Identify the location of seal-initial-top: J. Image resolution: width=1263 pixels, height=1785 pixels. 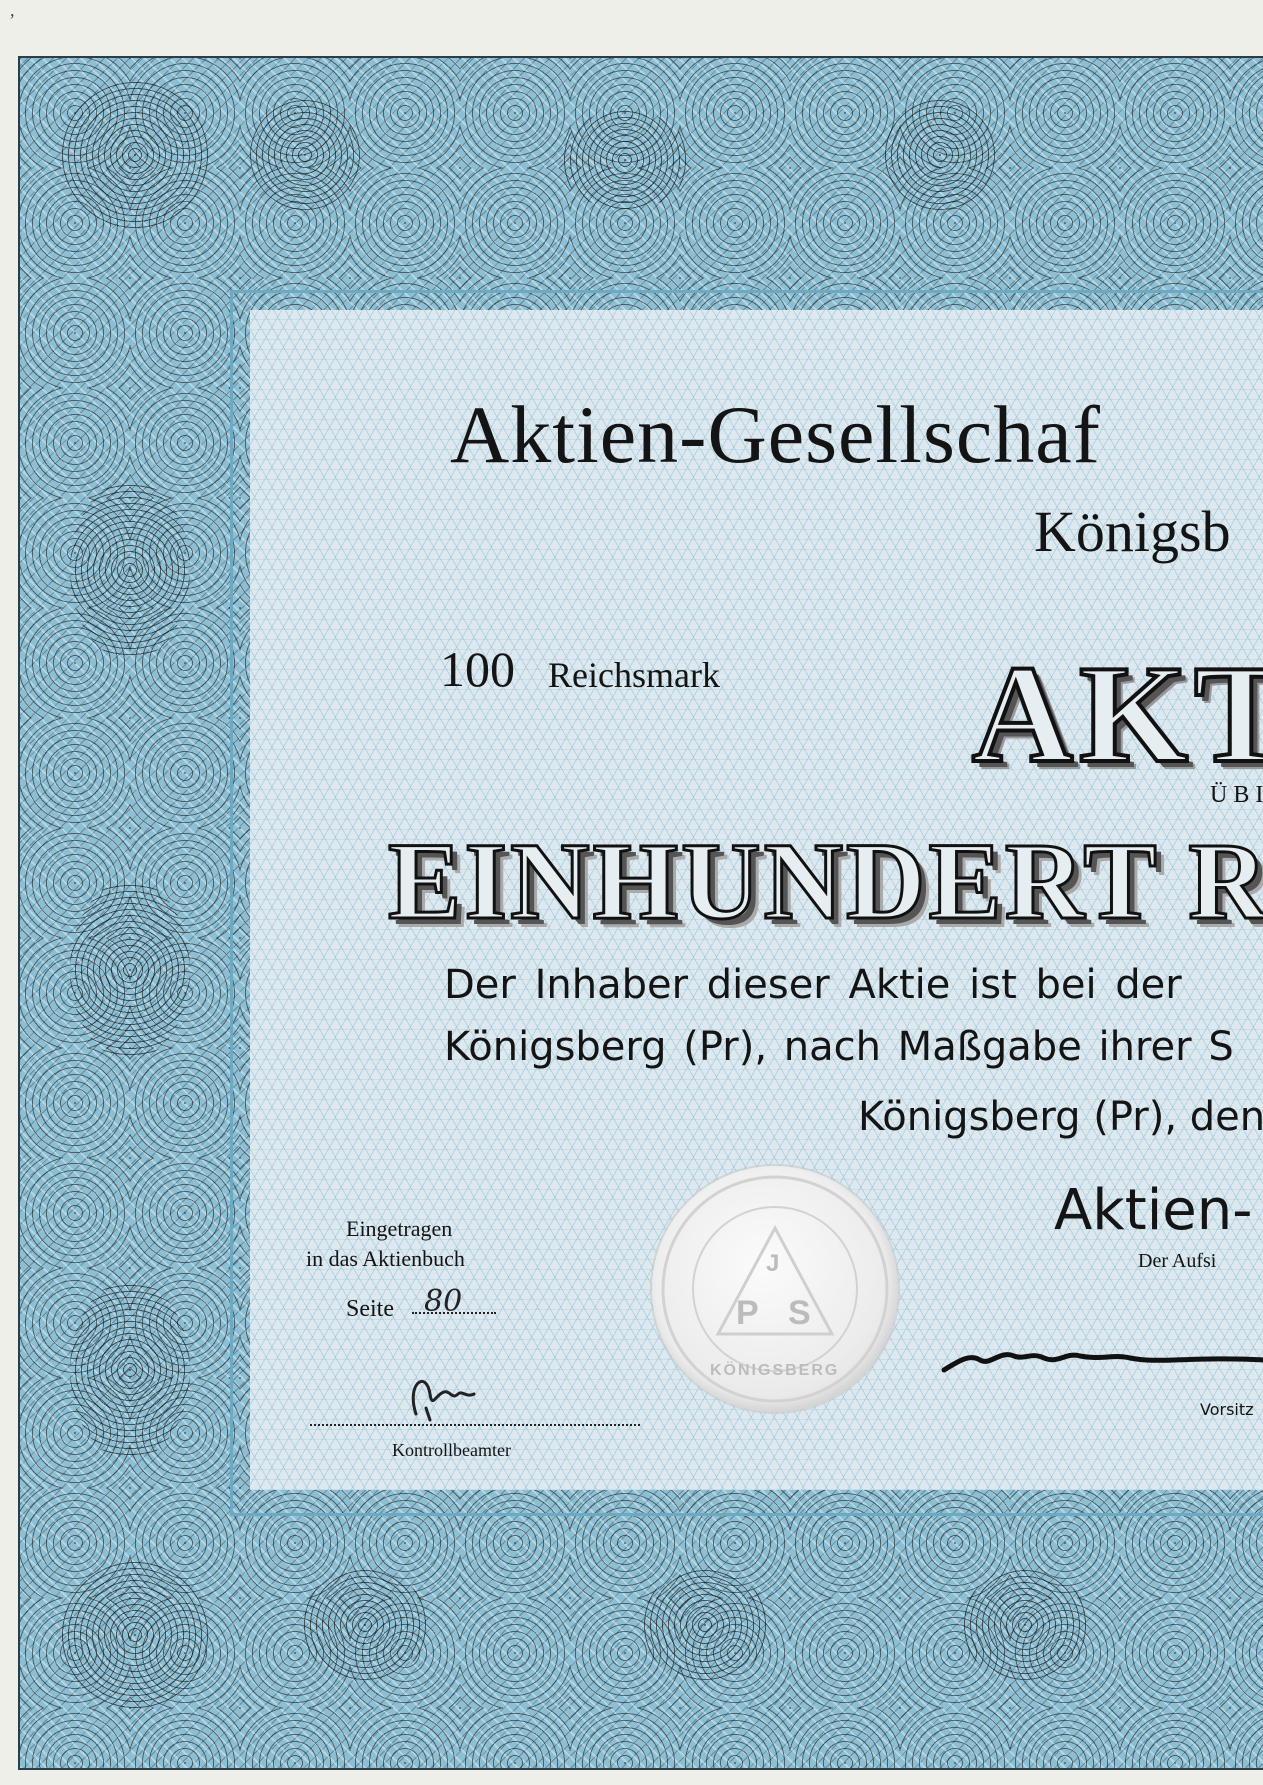
(773, 1263).